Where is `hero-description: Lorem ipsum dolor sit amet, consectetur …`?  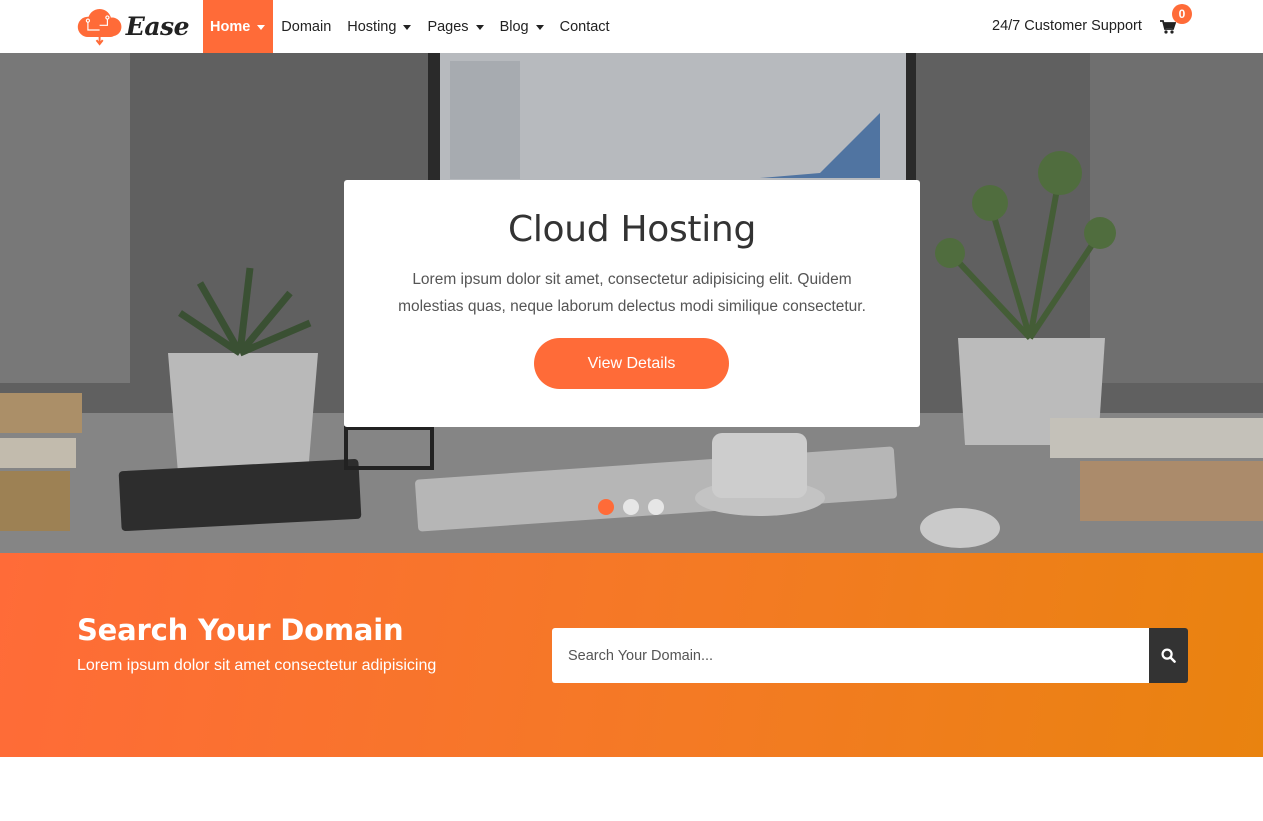 hero-description: Lorem ipsum dolor sit amet, consectetur … is located at coordinates (632, 293).